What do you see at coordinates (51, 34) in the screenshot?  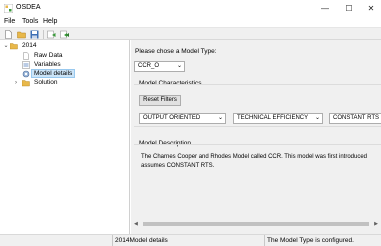 I see `run-icon` at bounding box center [51, 34].